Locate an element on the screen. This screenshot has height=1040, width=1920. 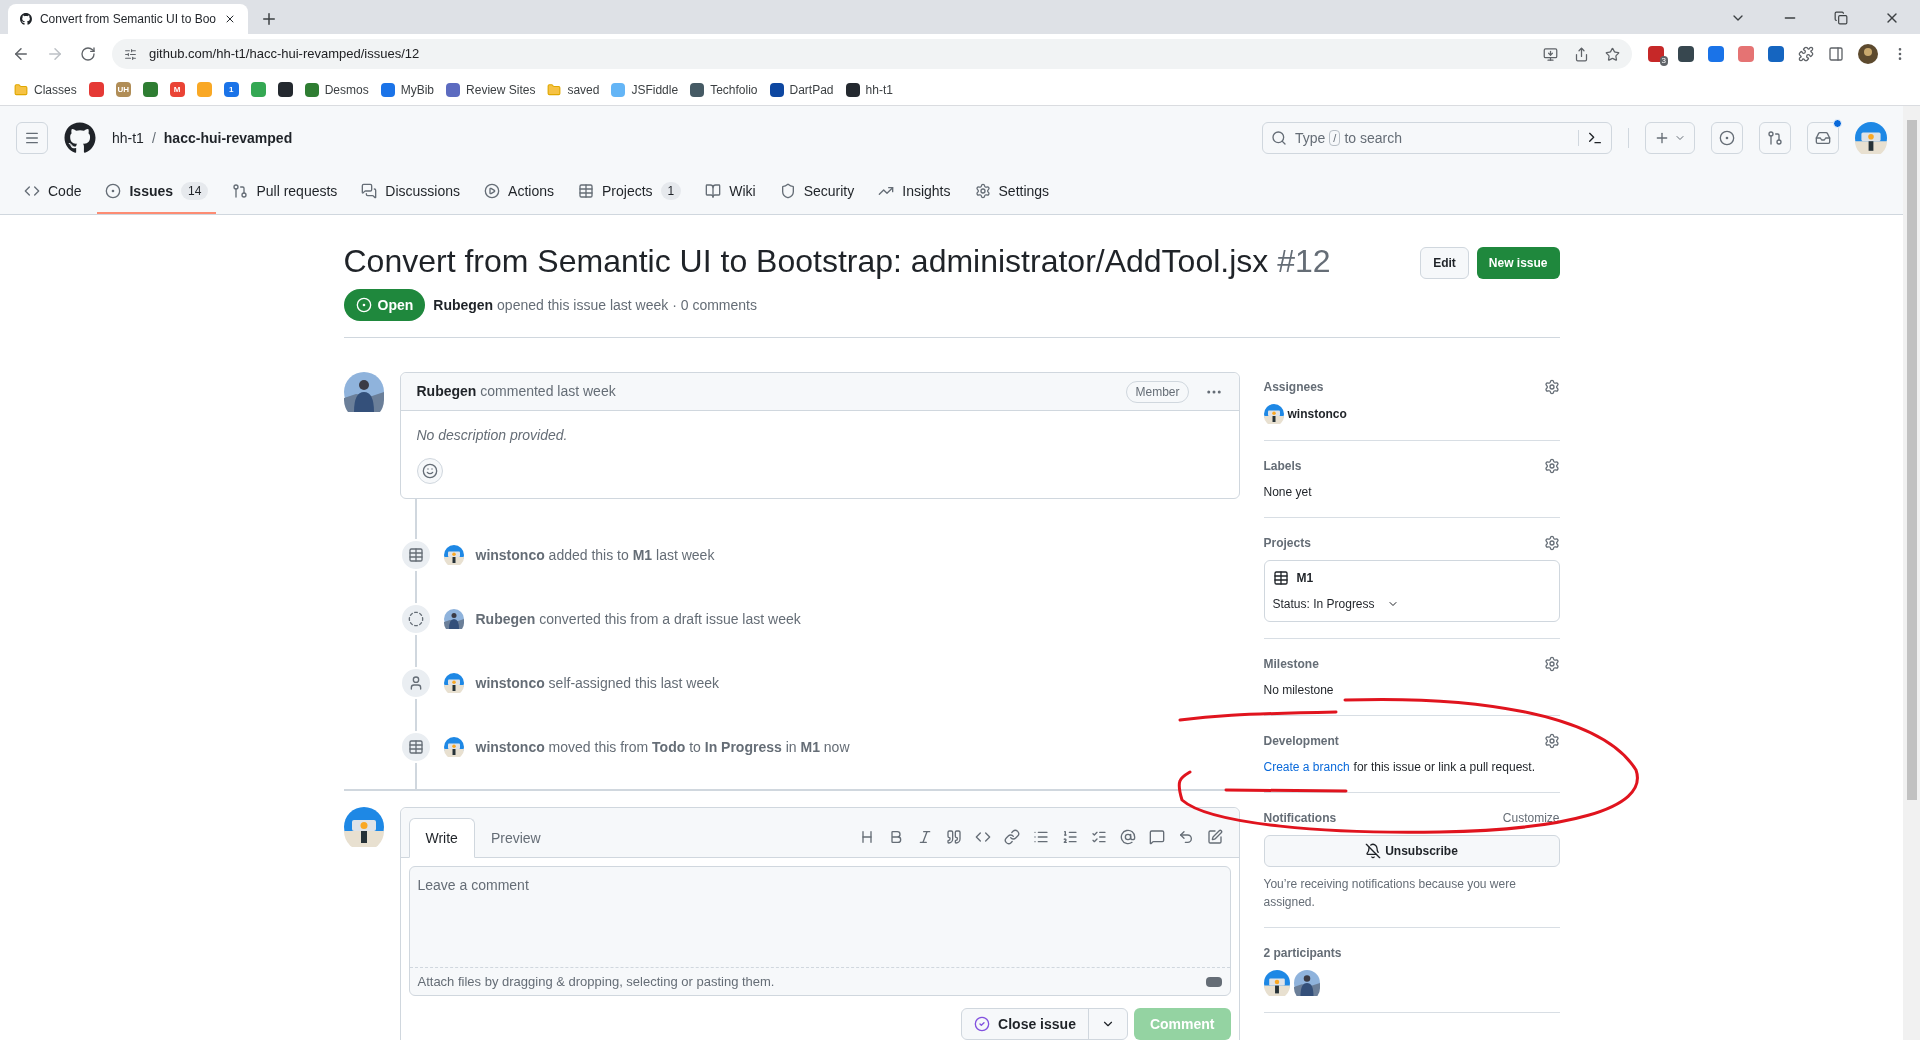
bookmark: MyBib is located at coordinates (407, 89).